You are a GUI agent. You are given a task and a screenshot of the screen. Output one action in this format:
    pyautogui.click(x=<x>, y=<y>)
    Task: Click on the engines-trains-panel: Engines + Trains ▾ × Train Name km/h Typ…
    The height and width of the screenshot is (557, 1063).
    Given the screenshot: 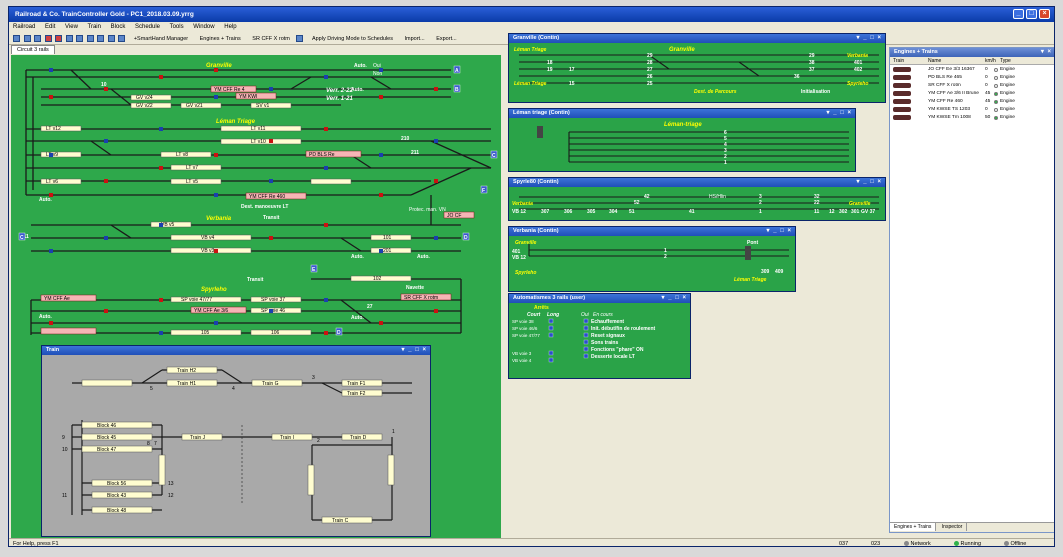 What is the action you would take?
    pyautogui.click(x=971, y=290)
    